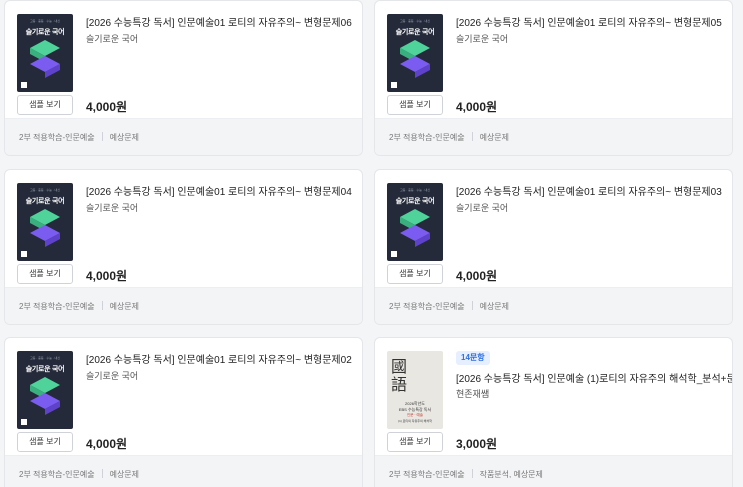 This screenshot has width=743, height=487. What do you see at coordinates (219, 21) in the screenshot?
I see `product-title: [2026 수능특강 독서] 인문예술01 로티의 자유주의~ 변형문제06` at bounding box center [219, 21].